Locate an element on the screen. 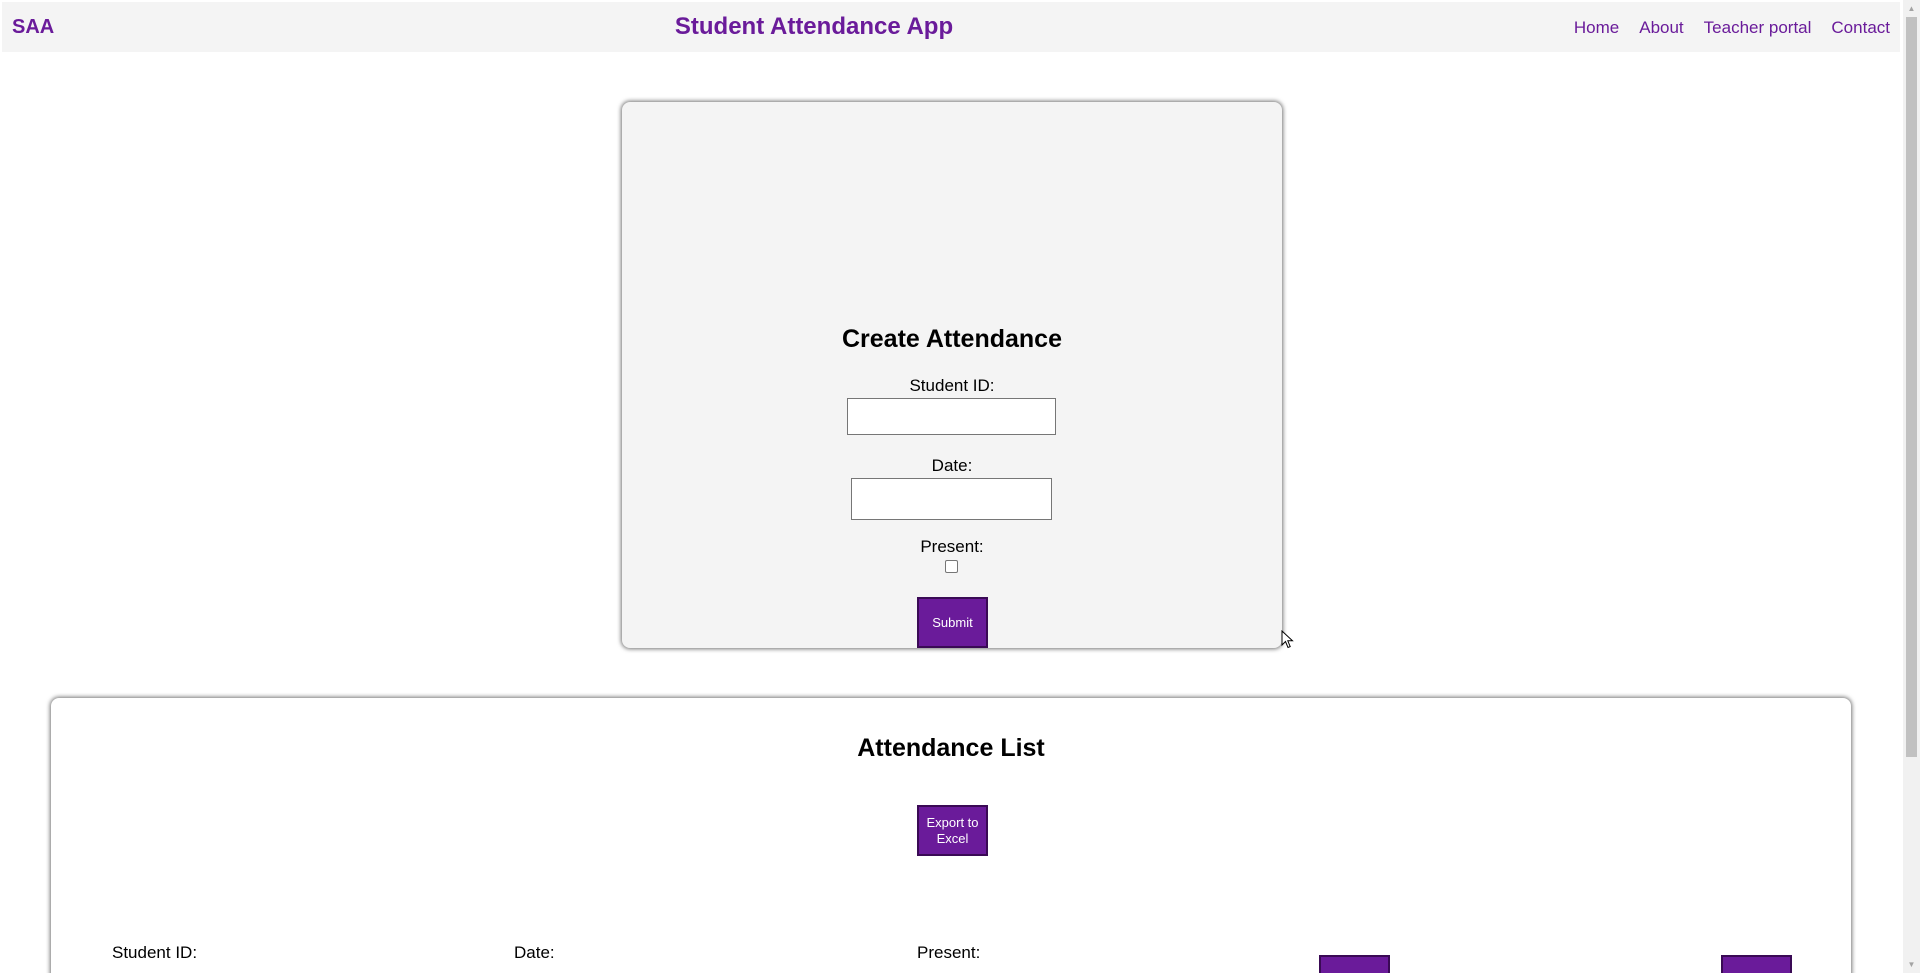 The width and height of the screenshot is (1920, 973). column-header-date: Date: is located at coordinates (534, 952).